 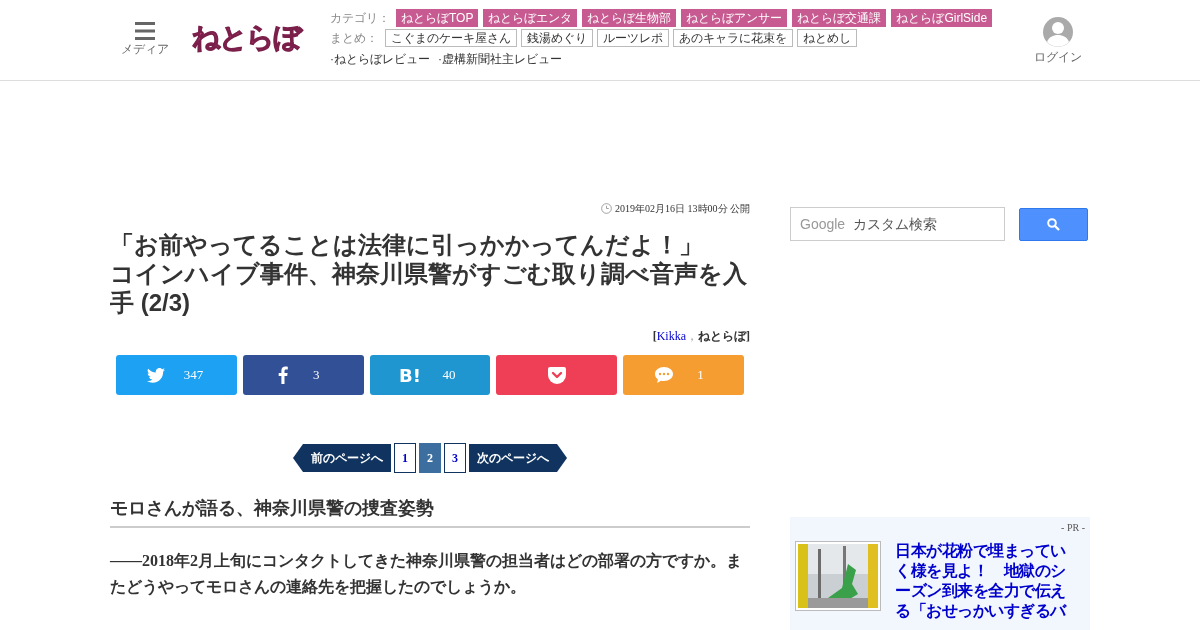 I want to click on page-number-link: 1, so click(x=405, y=458).